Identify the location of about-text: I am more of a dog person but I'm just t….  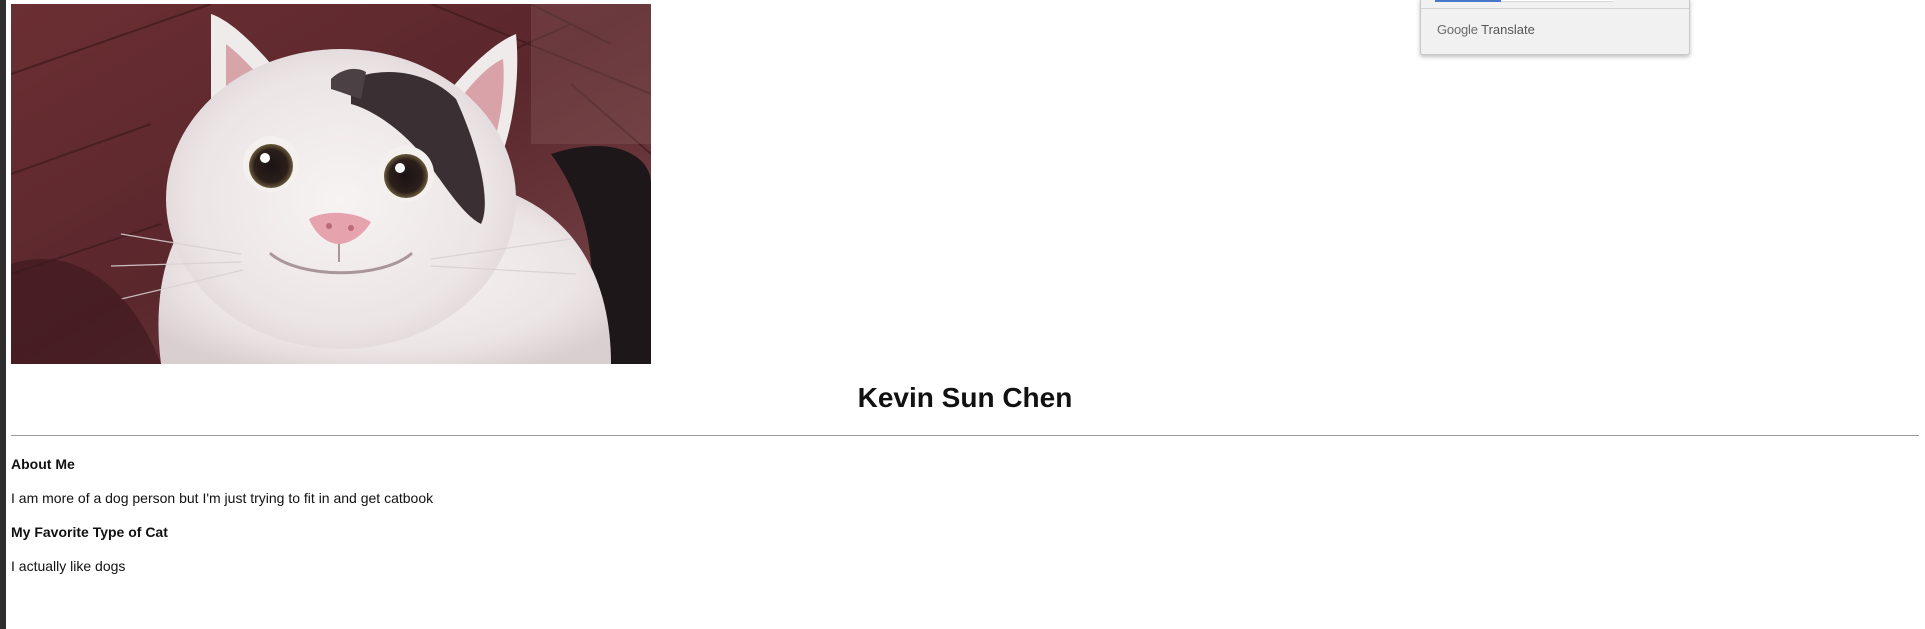
(222, 498).